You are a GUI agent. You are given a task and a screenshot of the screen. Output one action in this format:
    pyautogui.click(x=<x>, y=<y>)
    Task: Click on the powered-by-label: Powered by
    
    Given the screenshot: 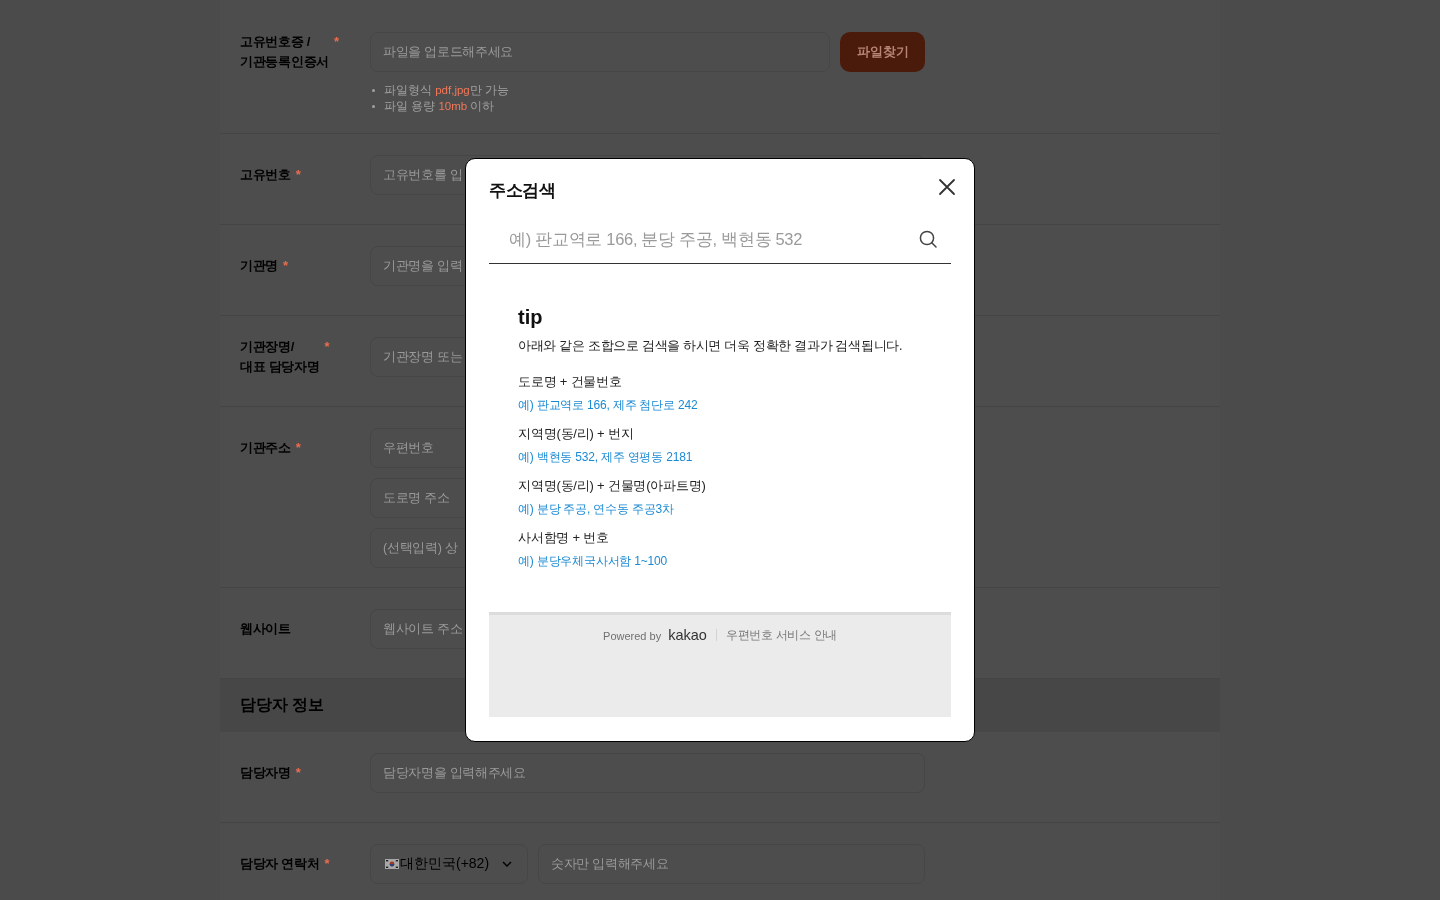 What is the action you would take?
    pyautogui.click(x=632, y=636)
    